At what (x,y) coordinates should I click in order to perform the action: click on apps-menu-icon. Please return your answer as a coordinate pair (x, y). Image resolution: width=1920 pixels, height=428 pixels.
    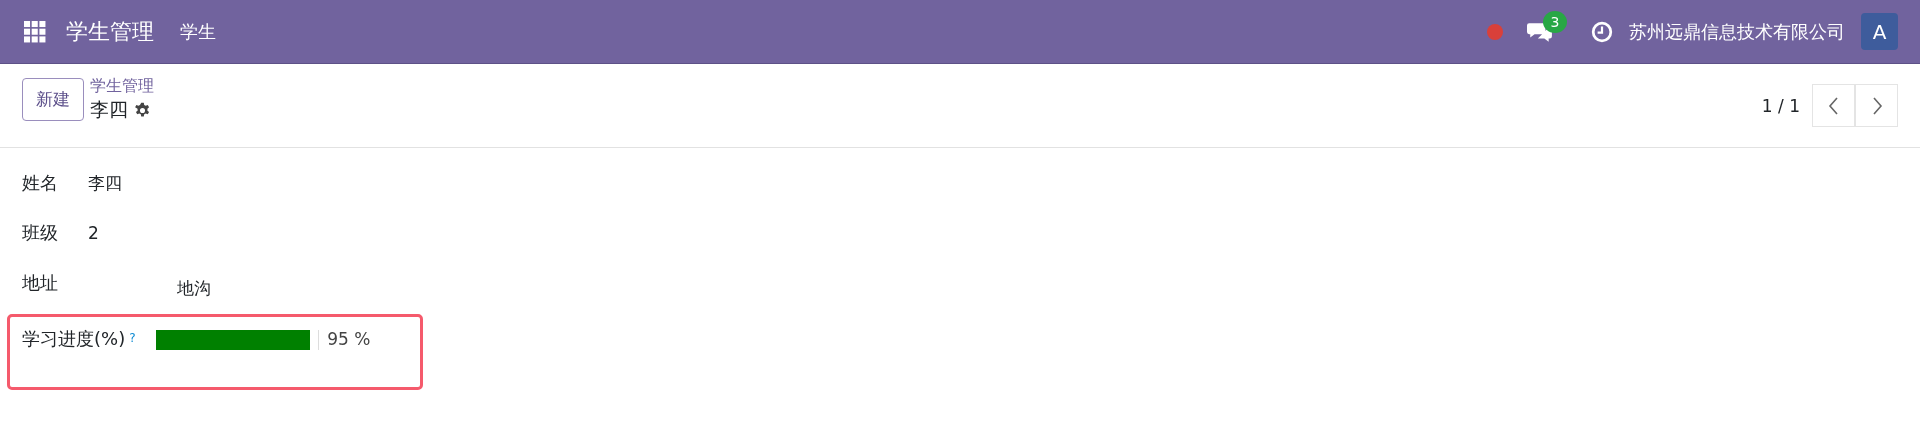
    Looking at the image, I should click on (35, 31).